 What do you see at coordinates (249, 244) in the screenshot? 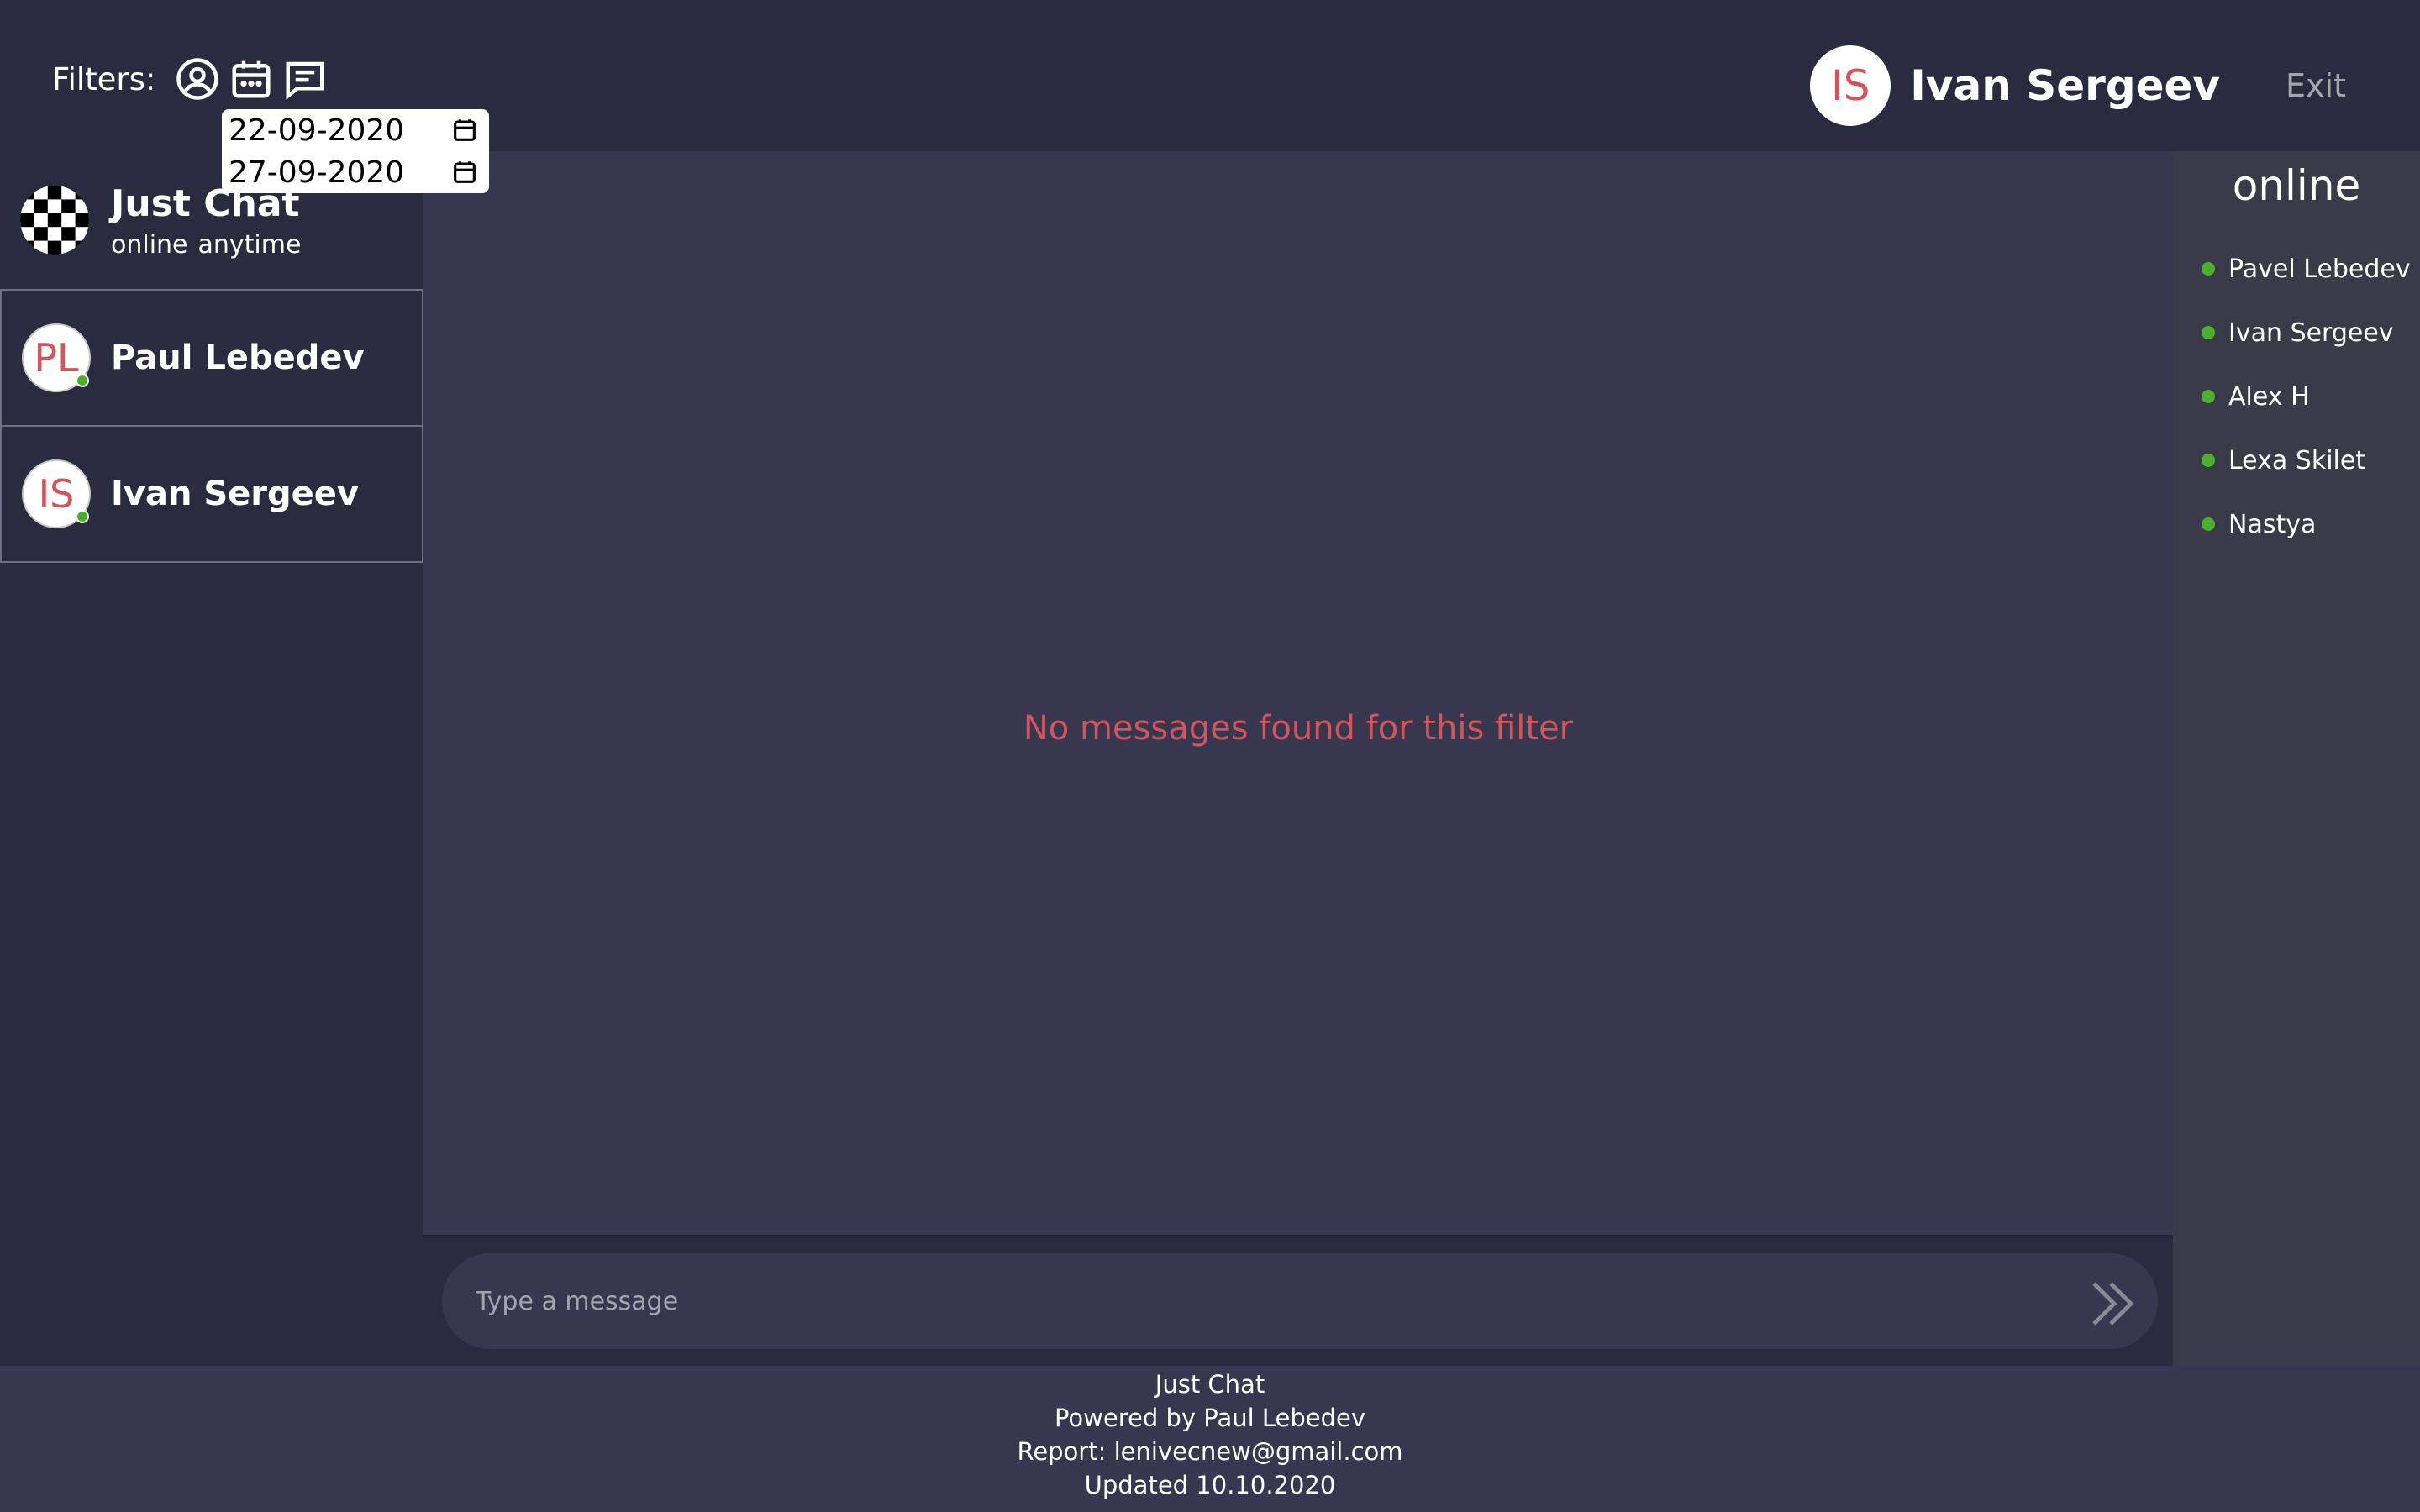
I see `chat-status-anytime: anytime` at bounding box center [249, 244].